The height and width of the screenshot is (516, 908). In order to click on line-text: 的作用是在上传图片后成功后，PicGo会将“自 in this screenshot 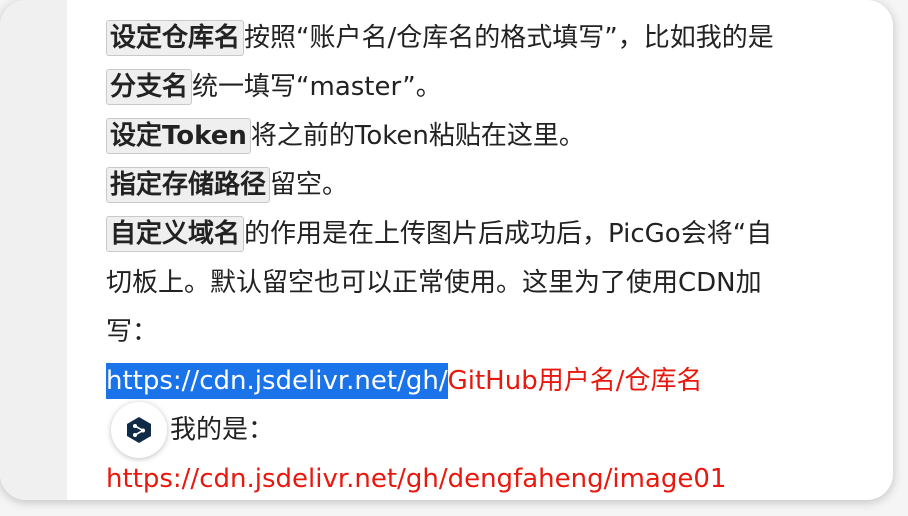, I will do `click(508, 234)`.